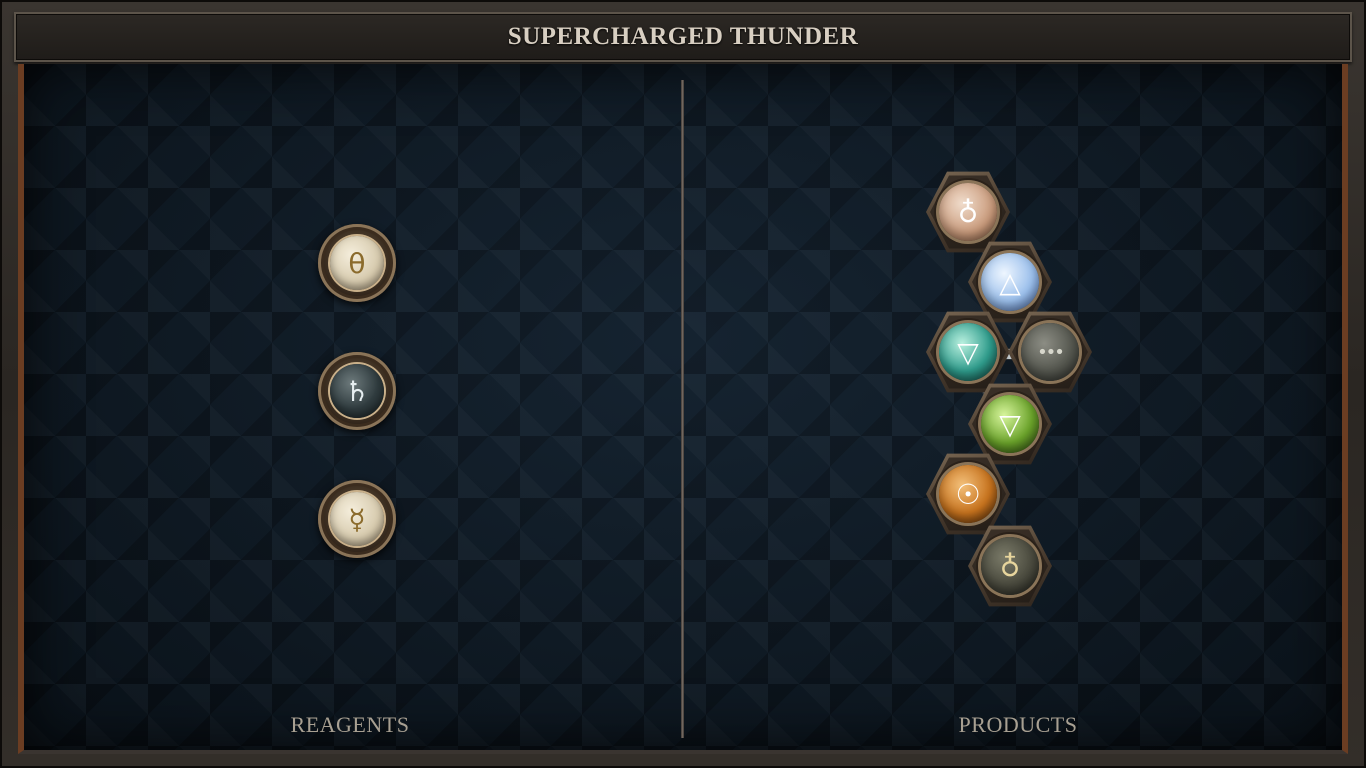 The height and width of the screenshot is (768, 1366). I want to click on antimony-icon: ♁, so click(1010, 566).